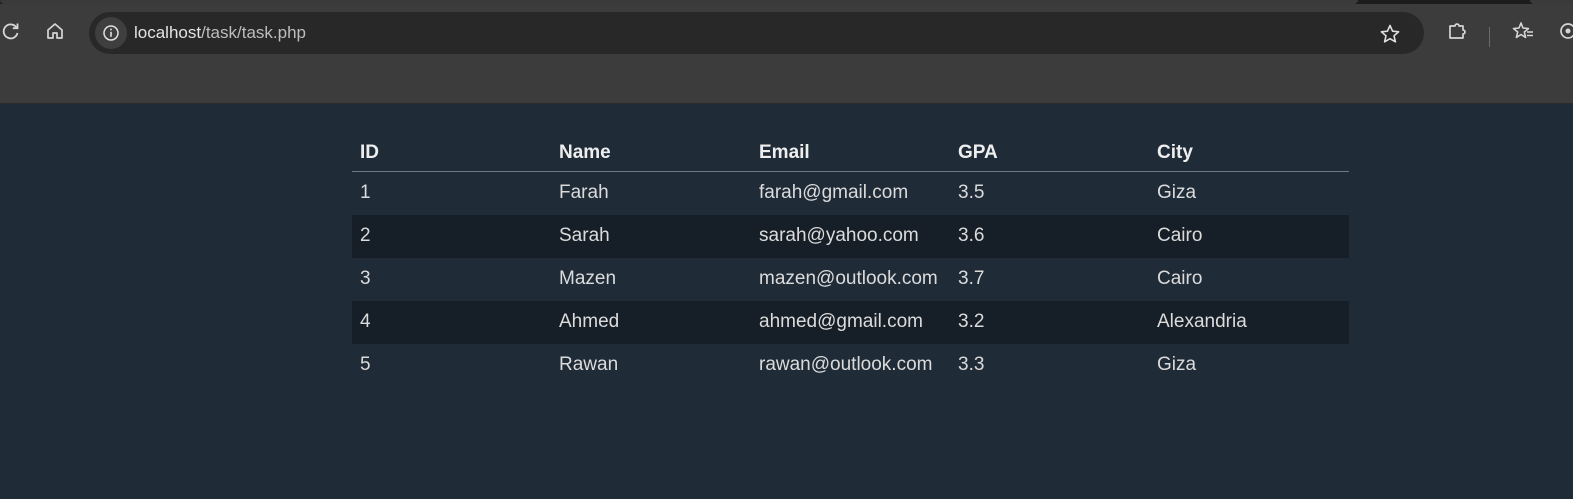 This screenshot has width=1573, height=499. I want to click on reload-icon, so click(13, 31).